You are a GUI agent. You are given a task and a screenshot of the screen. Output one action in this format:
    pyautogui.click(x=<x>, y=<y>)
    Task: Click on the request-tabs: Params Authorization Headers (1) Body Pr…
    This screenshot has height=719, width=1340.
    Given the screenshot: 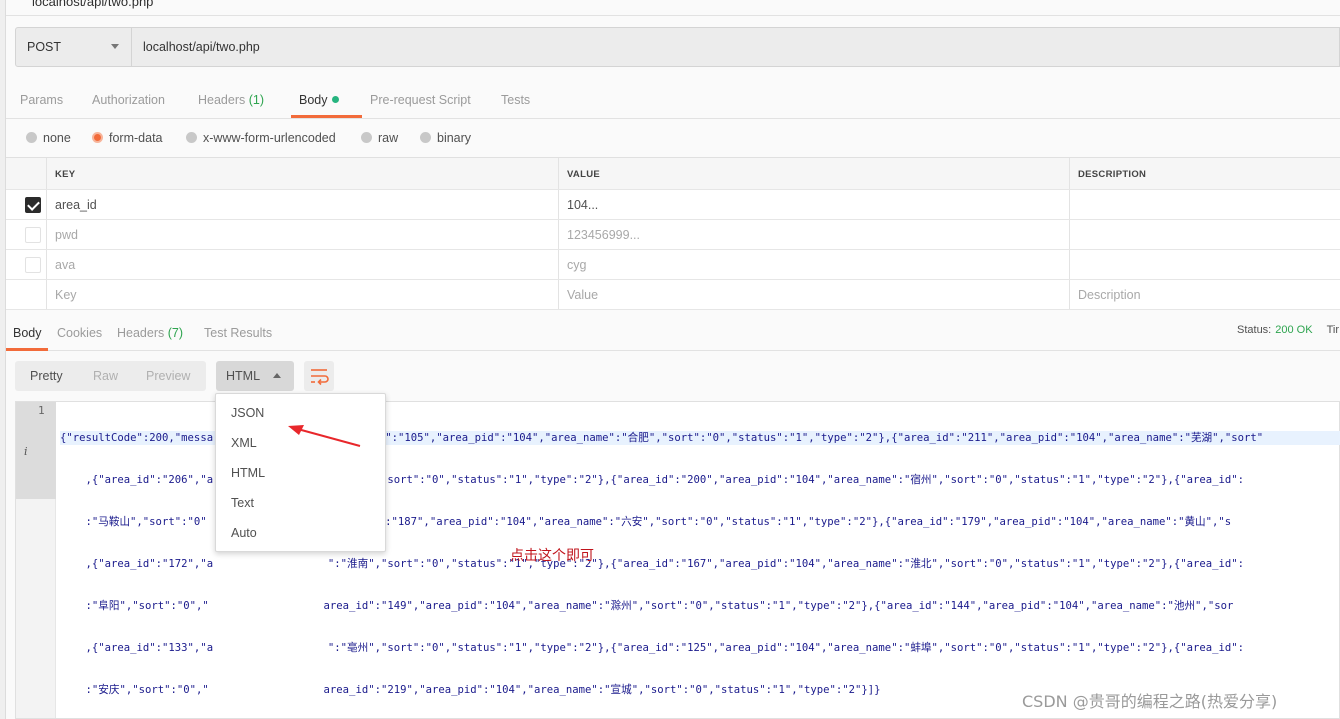 What is the action you would take?
    pyautogui.click(x=673, y=102)
    